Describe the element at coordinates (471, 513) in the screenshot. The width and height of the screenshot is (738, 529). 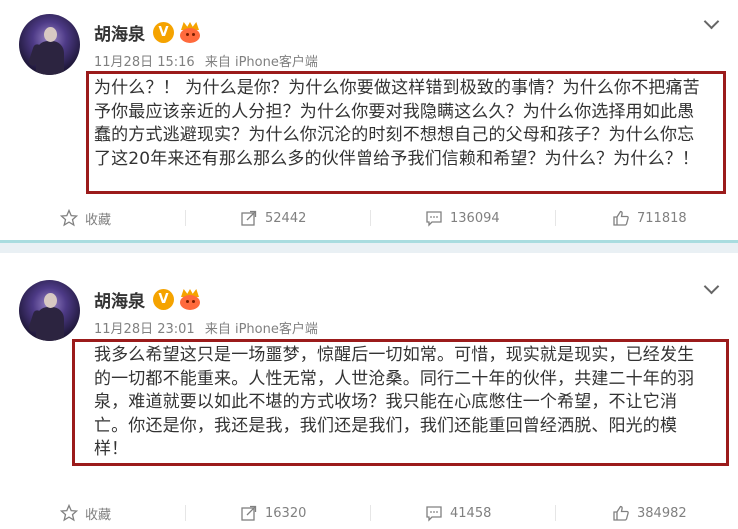
I see `comment-count: 41458` at that location.